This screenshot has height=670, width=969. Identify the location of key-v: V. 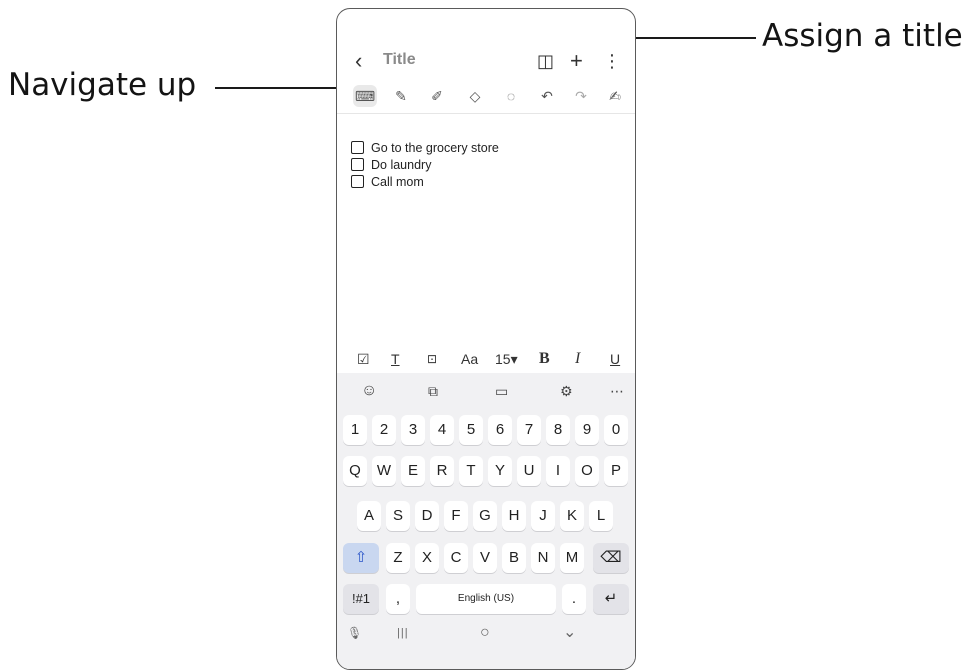
(485, 558).